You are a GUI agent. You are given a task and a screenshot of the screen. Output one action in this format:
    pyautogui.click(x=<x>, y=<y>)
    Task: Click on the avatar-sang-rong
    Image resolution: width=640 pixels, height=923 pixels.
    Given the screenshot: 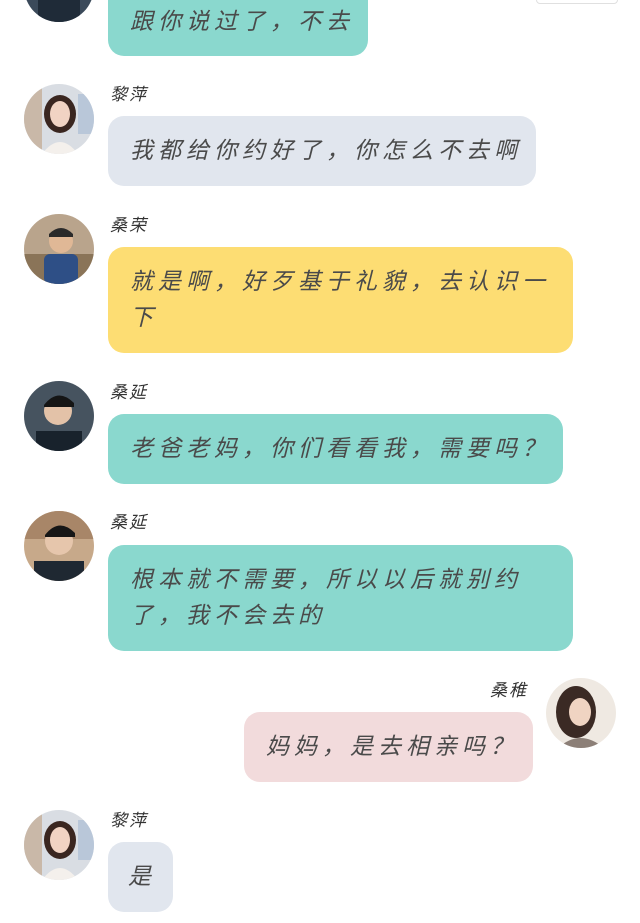 What is the action you would take?
    pyautogui.click(x=59, y=249)
    